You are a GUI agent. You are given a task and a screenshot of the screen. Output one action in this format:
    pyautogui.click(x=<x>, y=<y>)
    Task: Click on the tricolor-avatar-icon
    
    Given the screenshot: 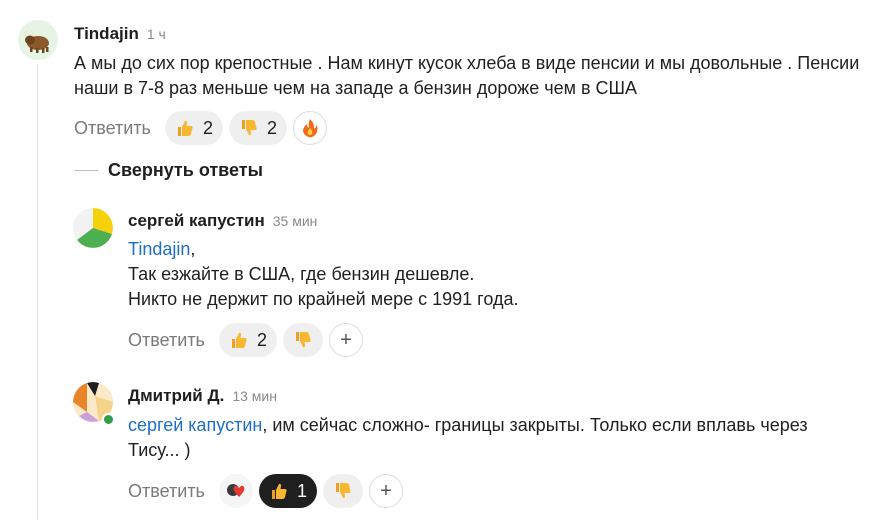 What is the action you would take?
    pyautogui.click(x=93, y=228)
    